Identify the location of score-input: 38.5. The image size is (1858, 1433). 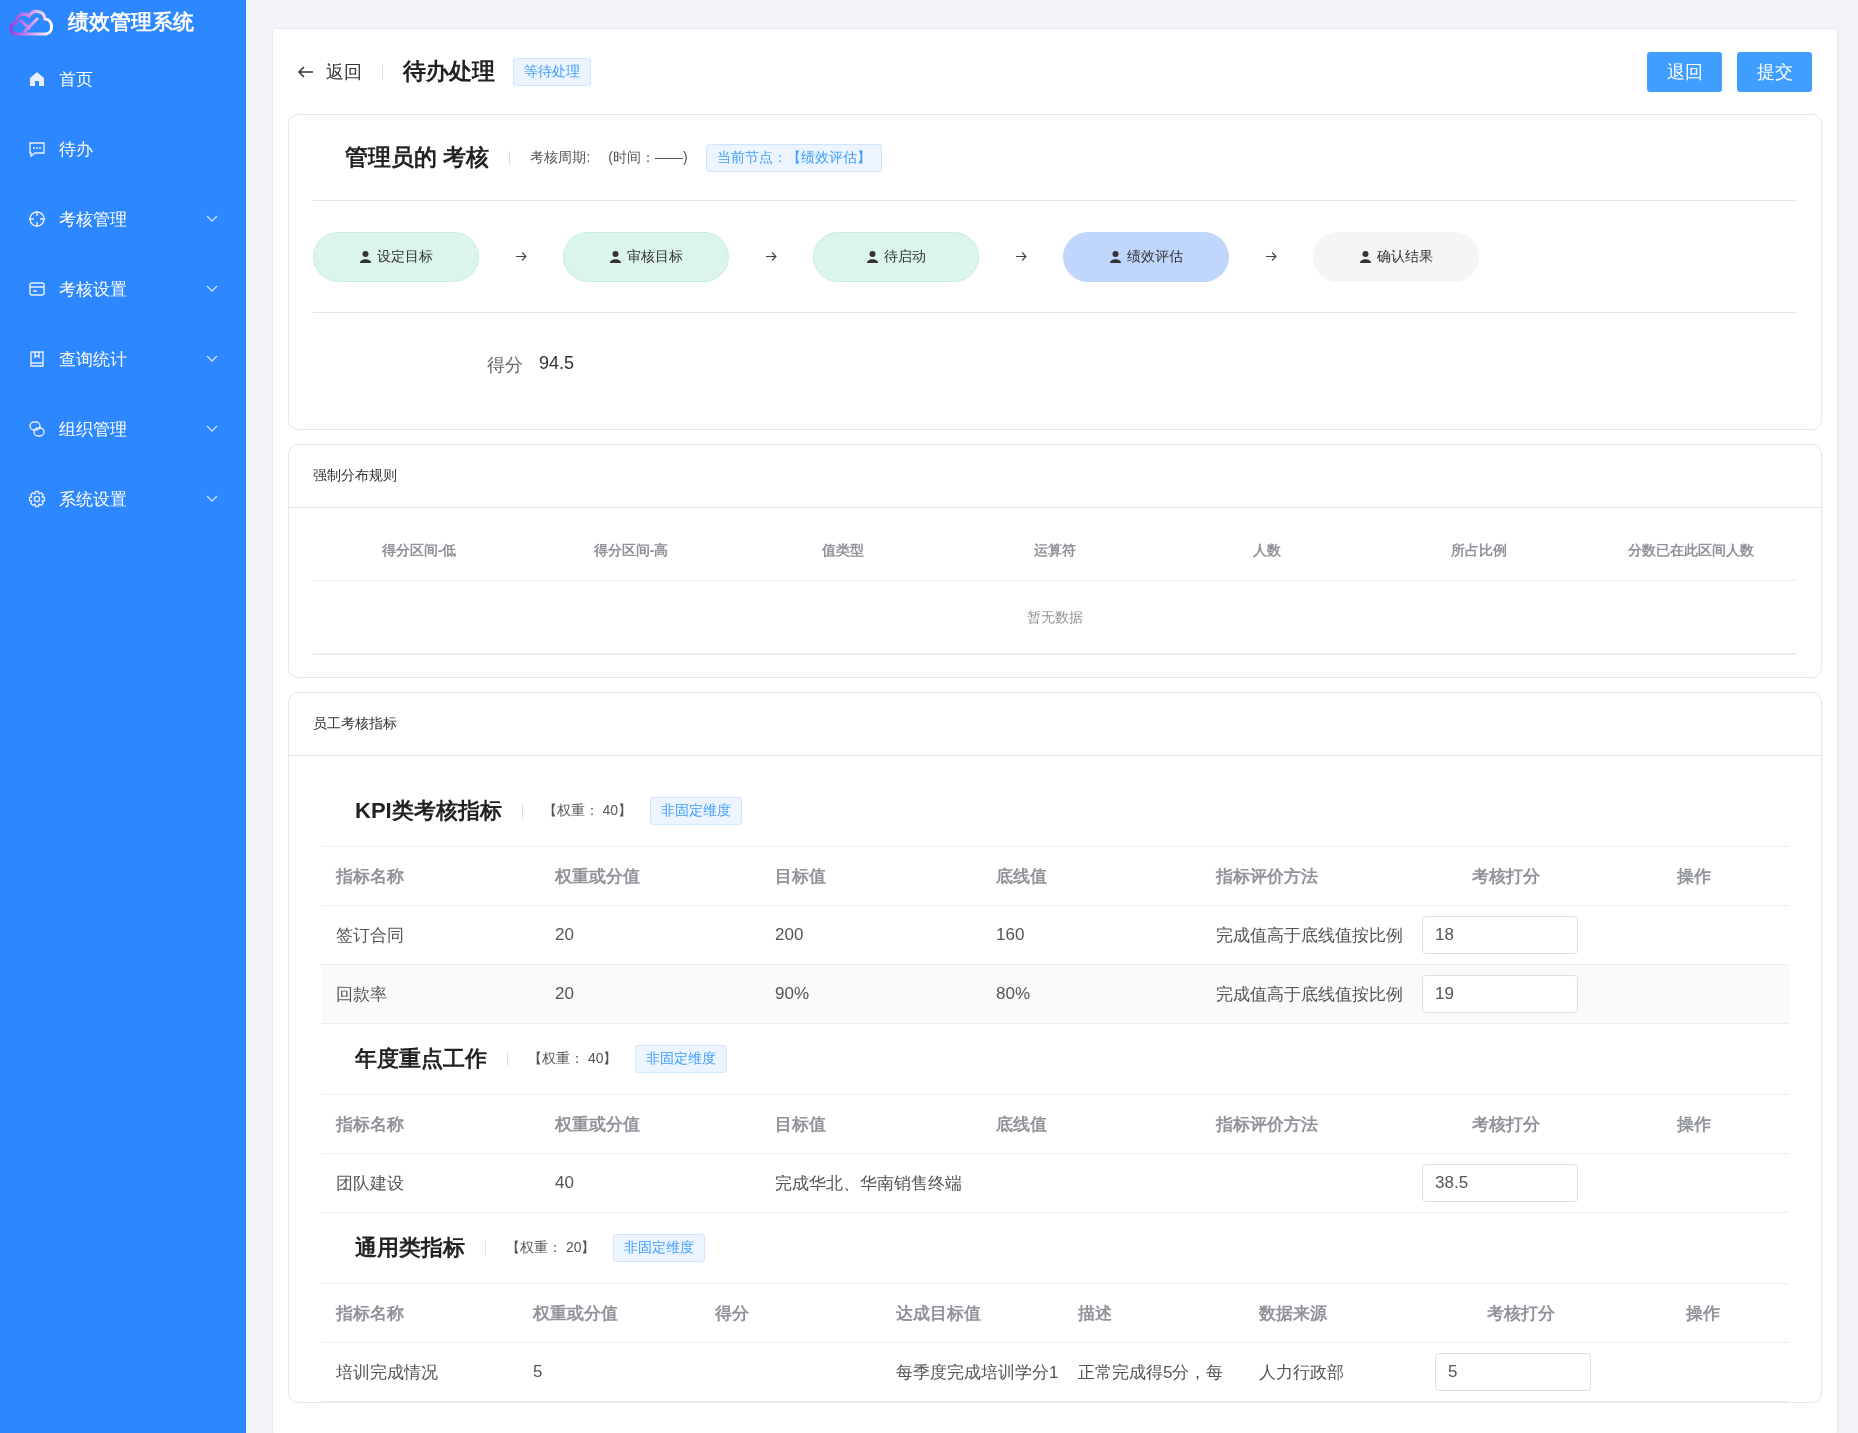
(1500, 1183).